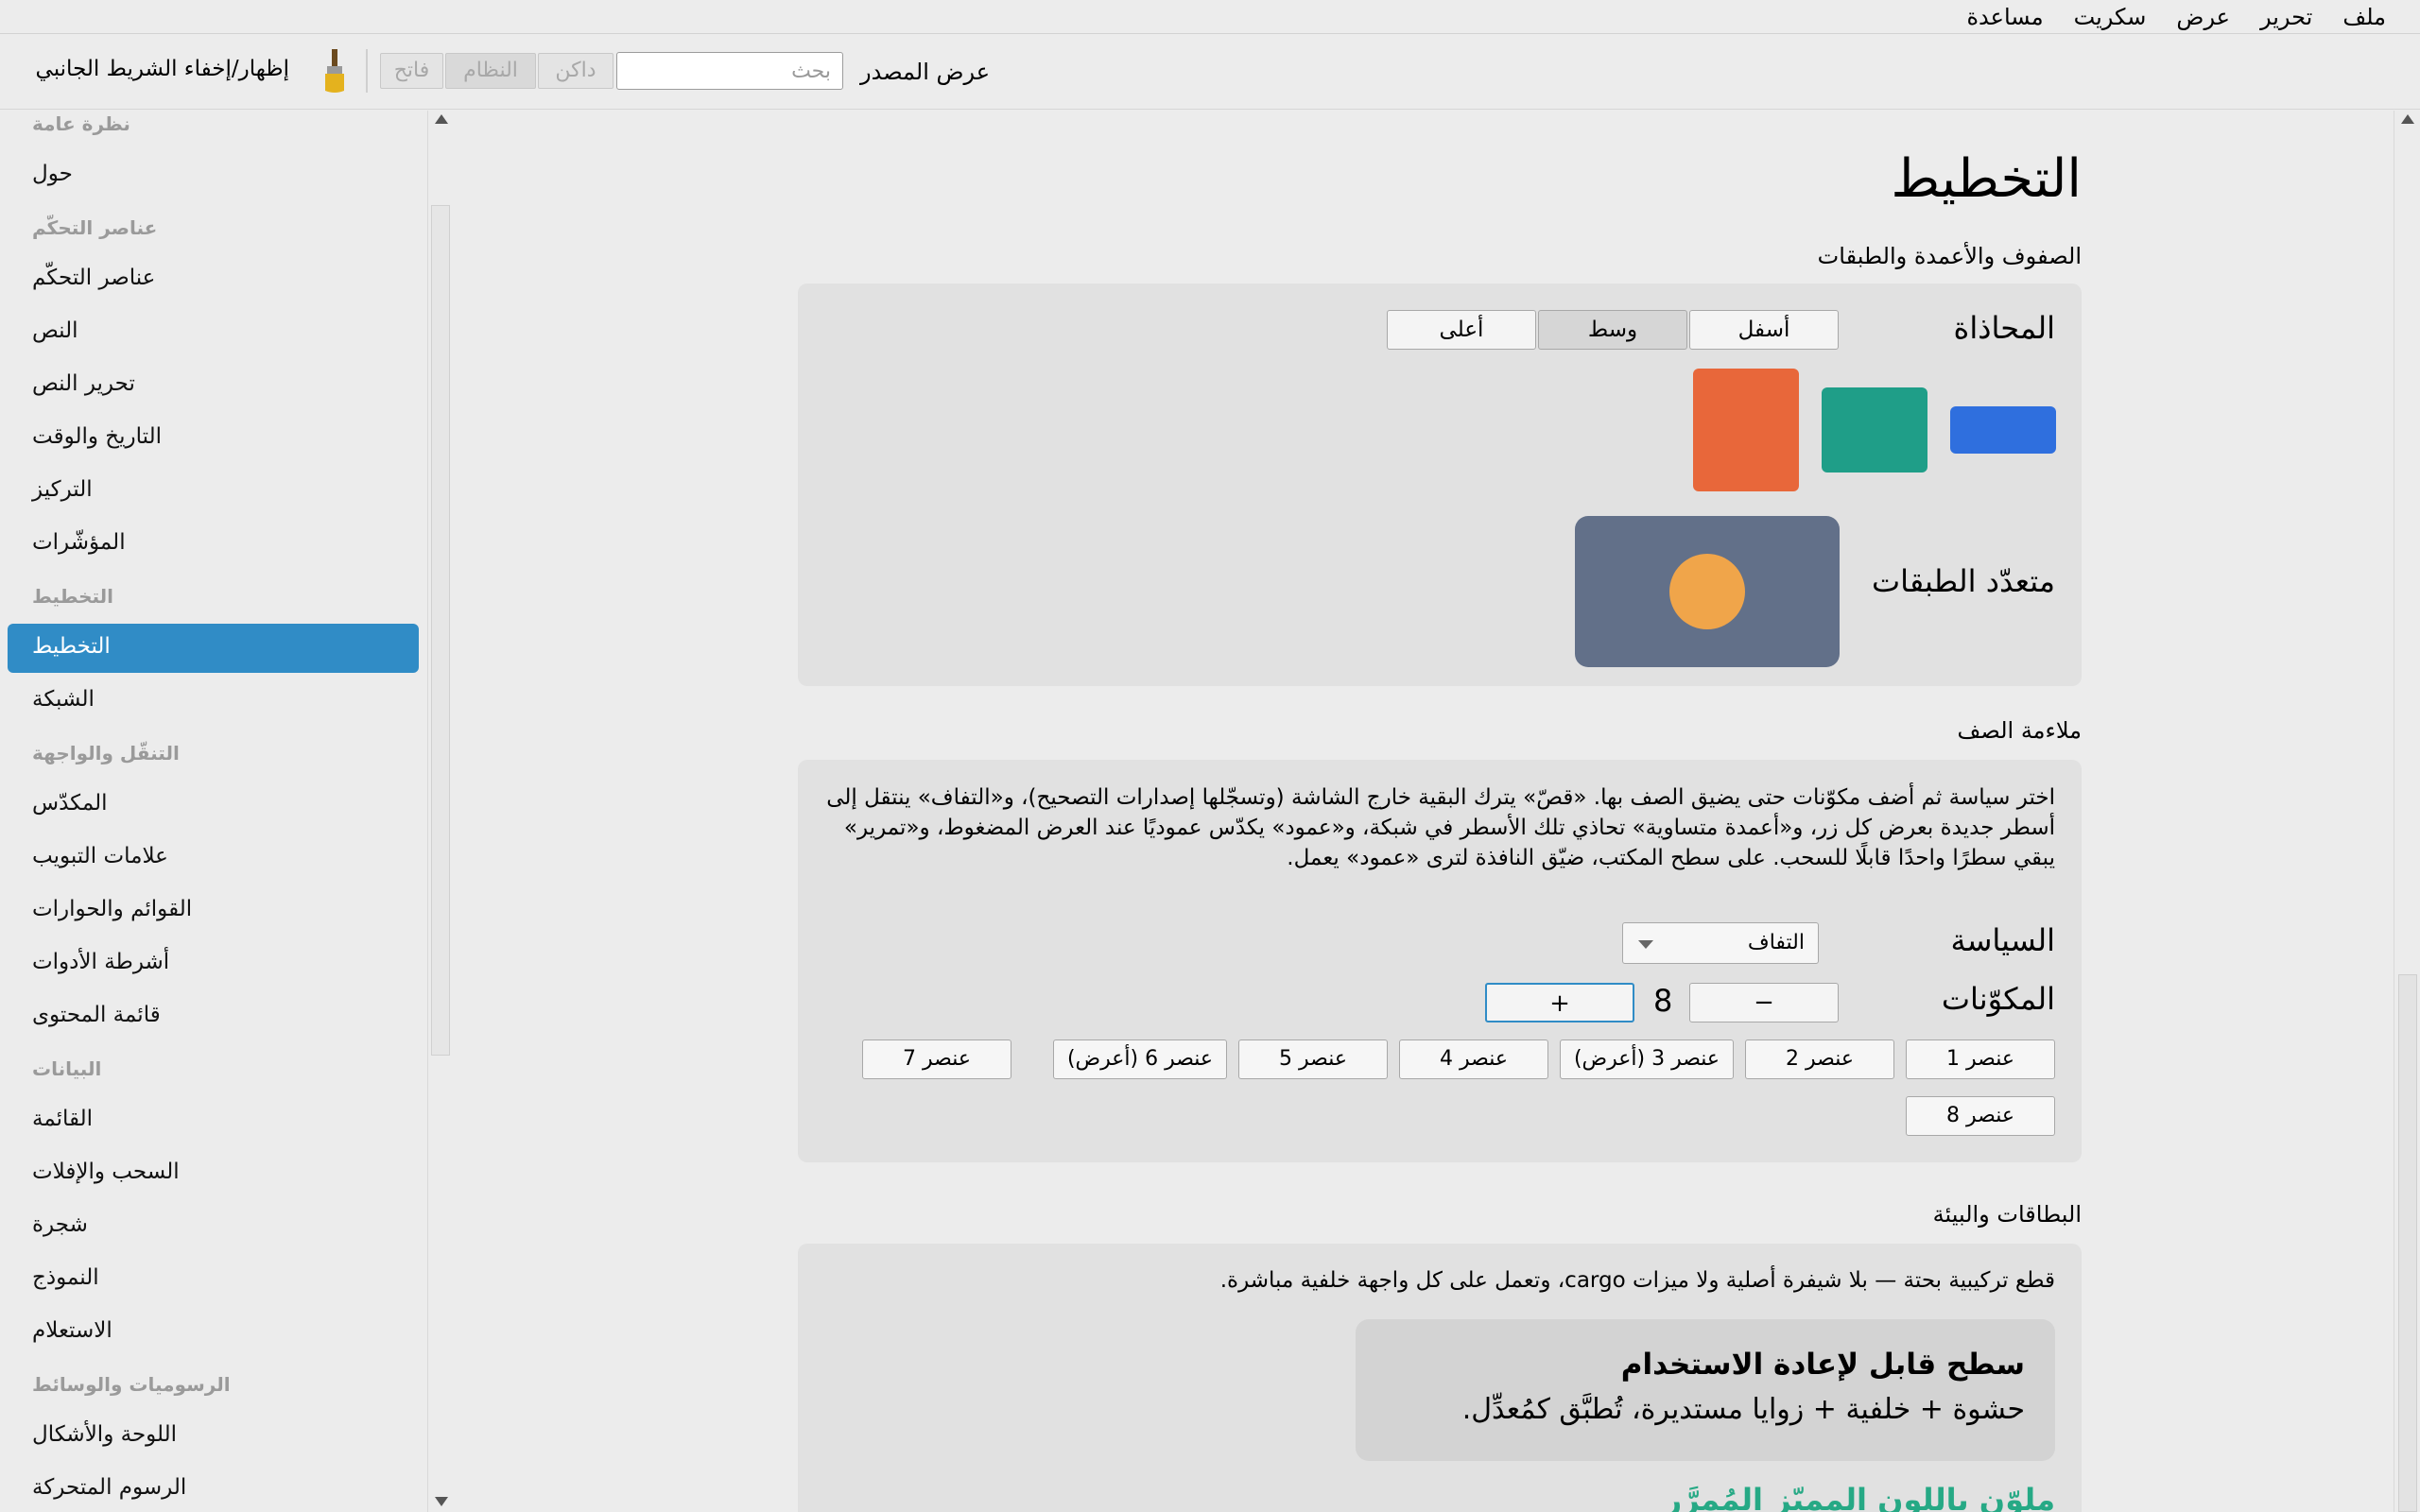 The image size is (2420, 1512). I want to click on accent-colored-text: ملوّن باللون المميّز المُمرَّر, so click(1859, 1497).